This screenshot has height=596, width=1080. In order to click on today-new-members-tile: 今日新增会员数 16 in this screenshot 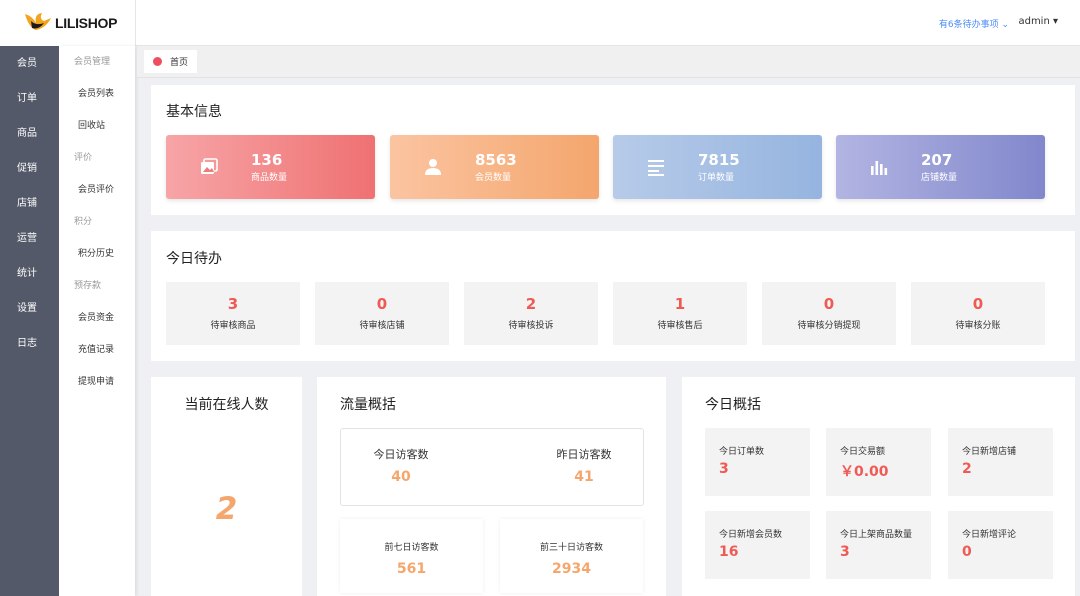, I will do `click(757, 545)`.